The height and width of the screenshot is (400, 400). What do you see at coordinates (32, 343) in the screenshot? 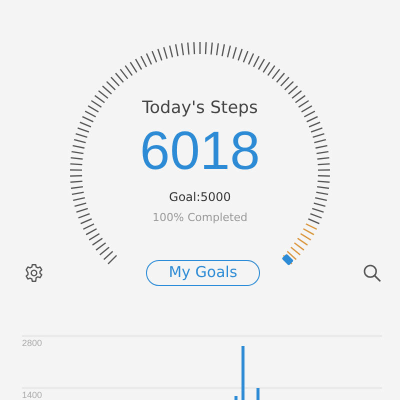
I see `axis-label: 2800` at bounding box center [32, 343].